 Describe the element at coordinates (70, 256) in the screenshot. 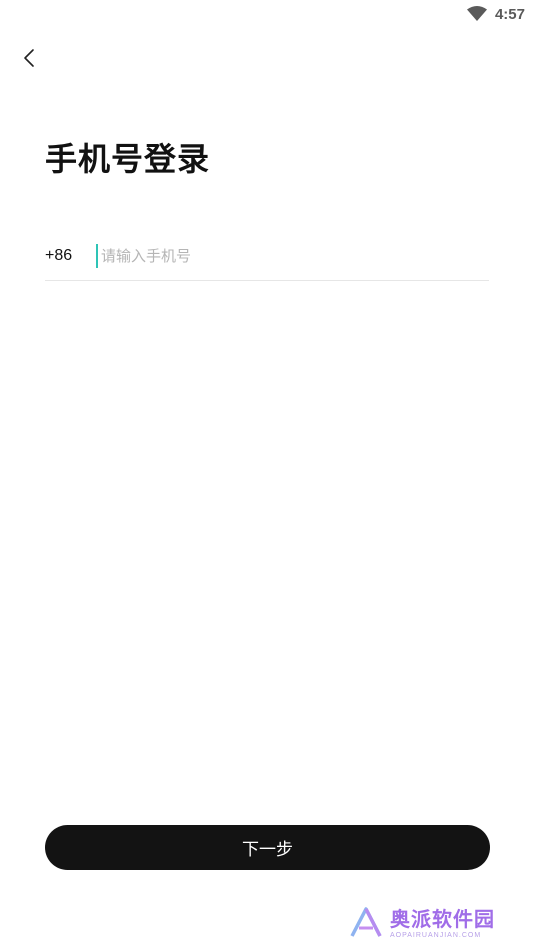

I see `country-code-selector: +86` at that location.